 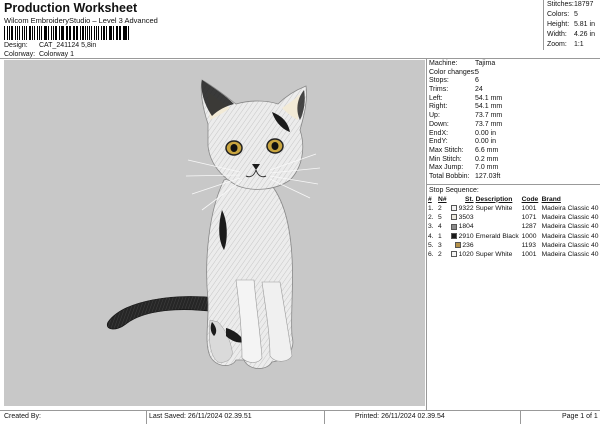 What do you see at coordinates (513, 245) in the screenshot?
I see `stop-sequence-row: 5. 3 236 1193 Madeira Classic 40` at bounding box center [513, 245].